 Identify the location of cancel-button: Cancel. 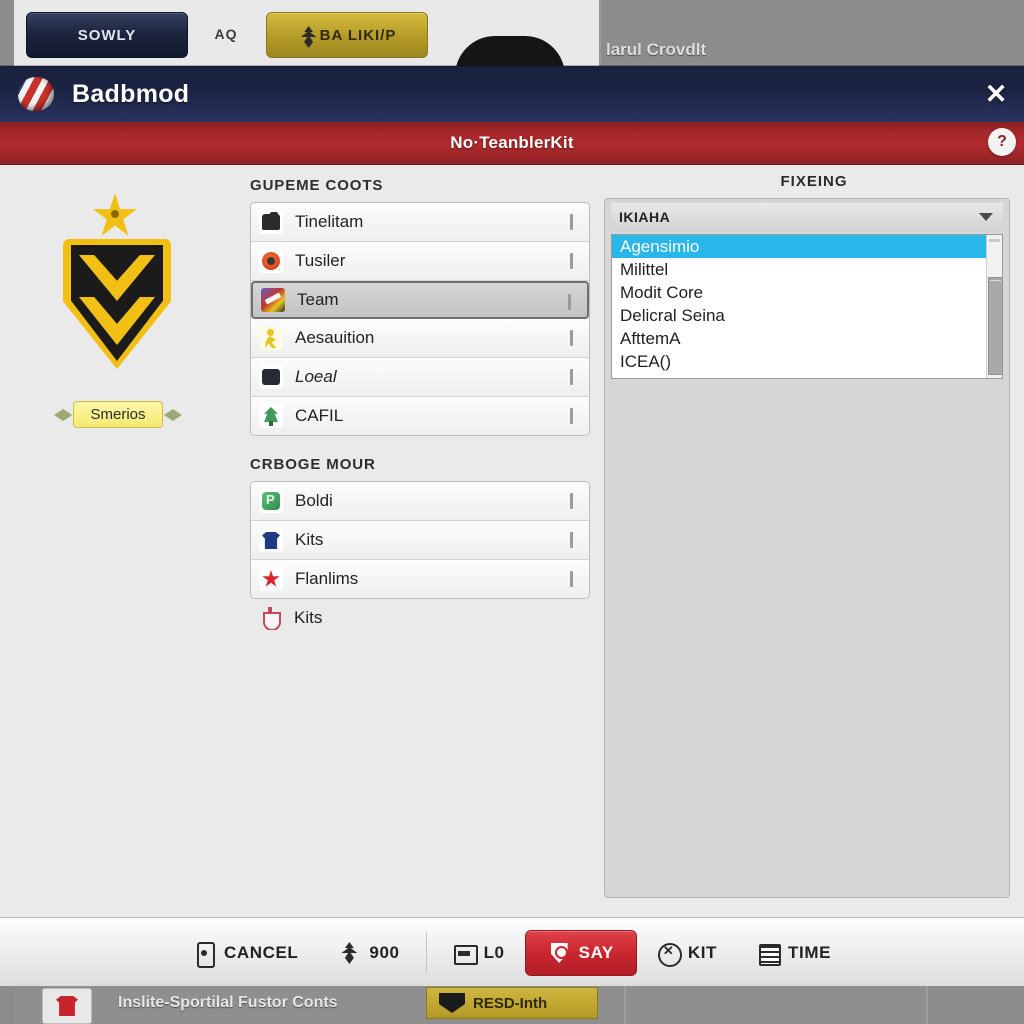
(245, 953).